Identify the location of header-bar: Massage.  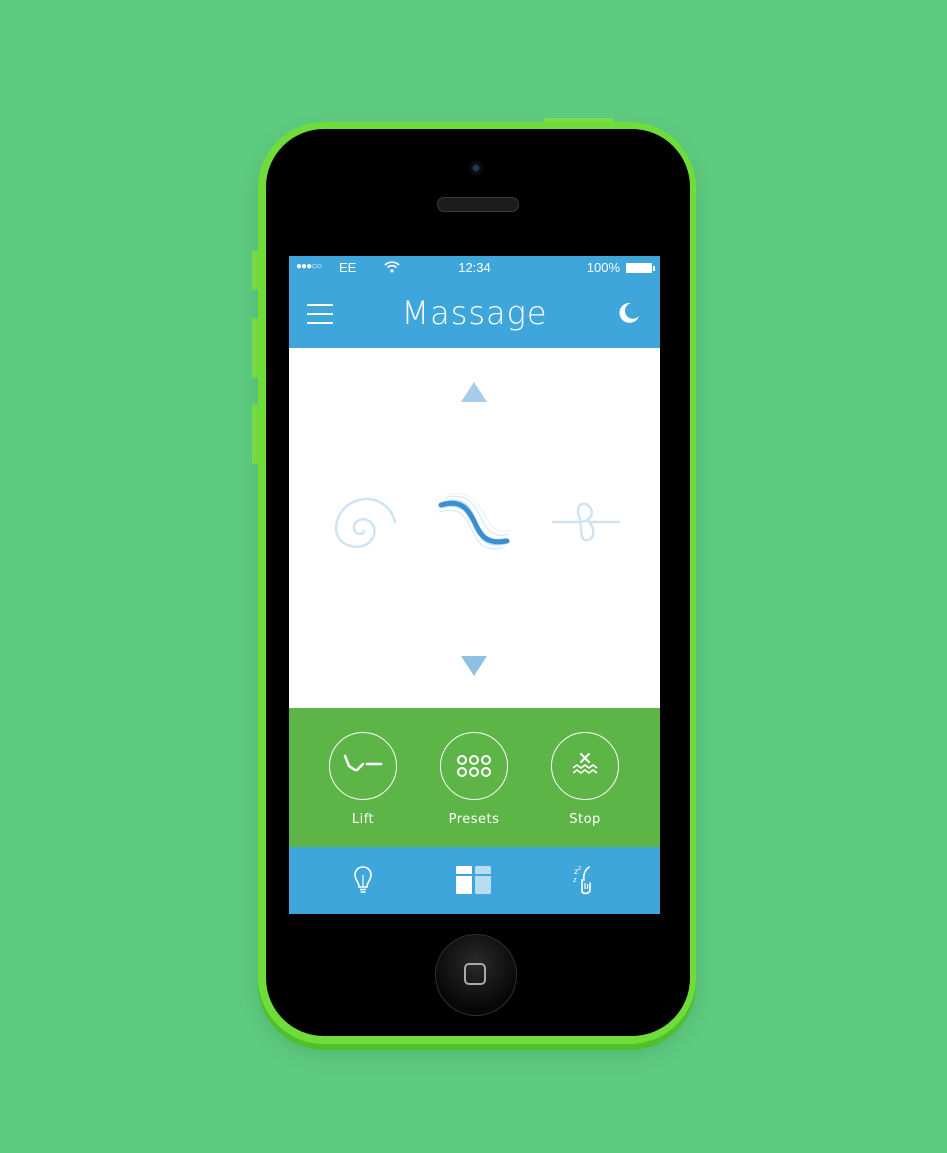
(474, 314).